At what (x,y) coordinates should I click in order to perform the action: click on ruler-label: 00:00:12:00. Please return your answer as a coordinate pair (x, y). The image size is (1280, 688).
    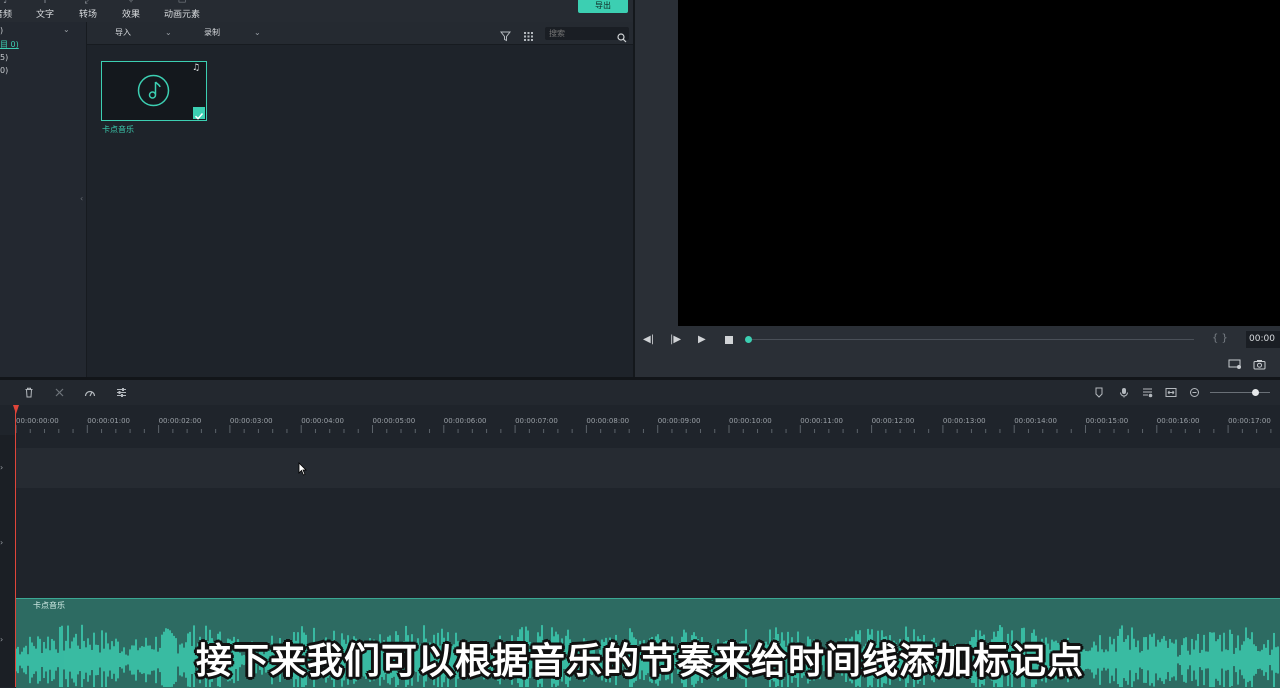
    Looking at the image, I should click on (893, 421).